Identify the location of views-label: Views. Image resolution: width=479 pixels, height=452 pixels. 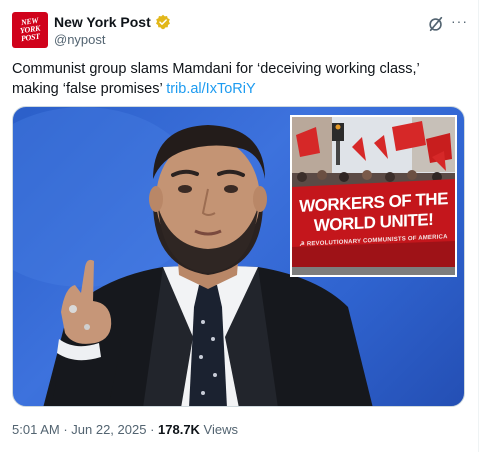
(218, 429).